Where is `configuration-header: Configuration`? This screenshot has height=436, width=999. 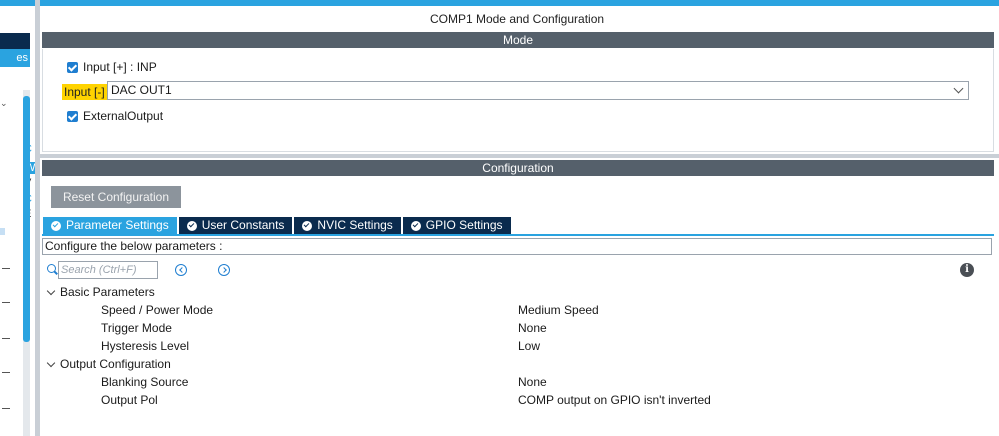
configuration-header: Configuration is located at coordinates (518, 168).